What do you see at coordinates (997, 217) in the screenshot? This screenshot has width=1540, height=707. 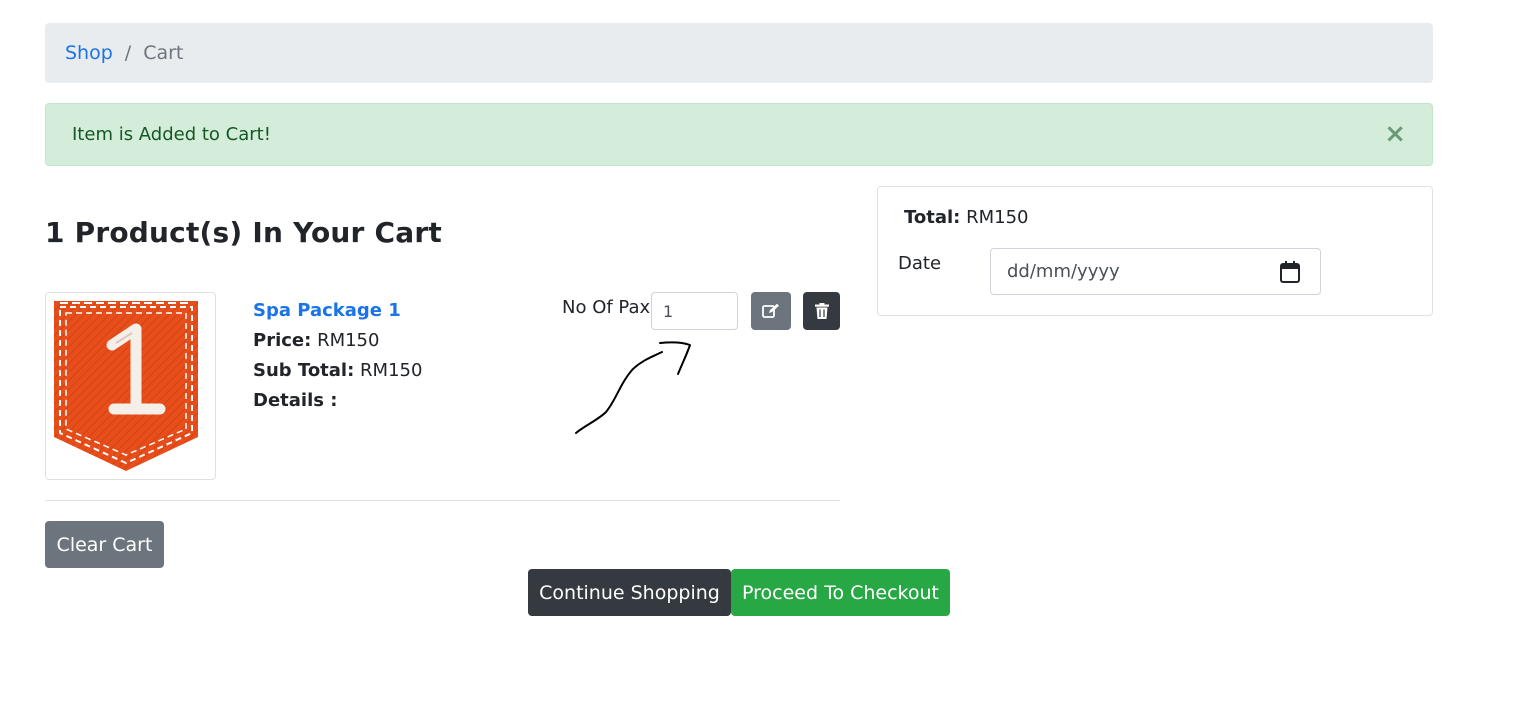 I see `total-value: RM150` at bounding box center [997, 217].